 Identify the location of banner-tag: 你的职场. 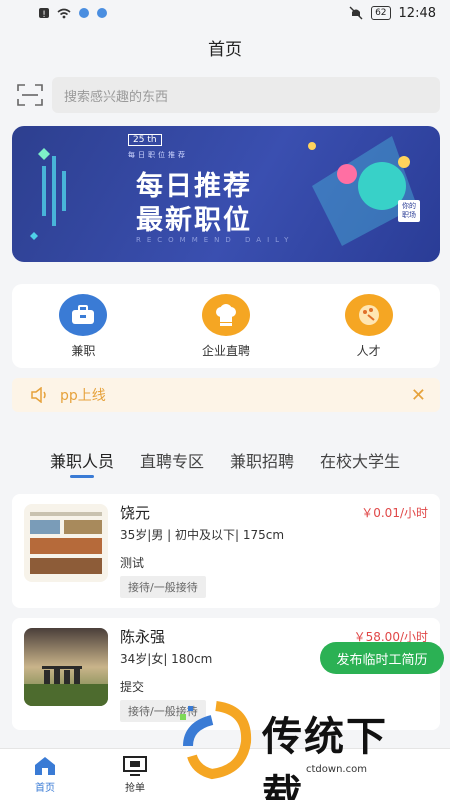
(409, 211).